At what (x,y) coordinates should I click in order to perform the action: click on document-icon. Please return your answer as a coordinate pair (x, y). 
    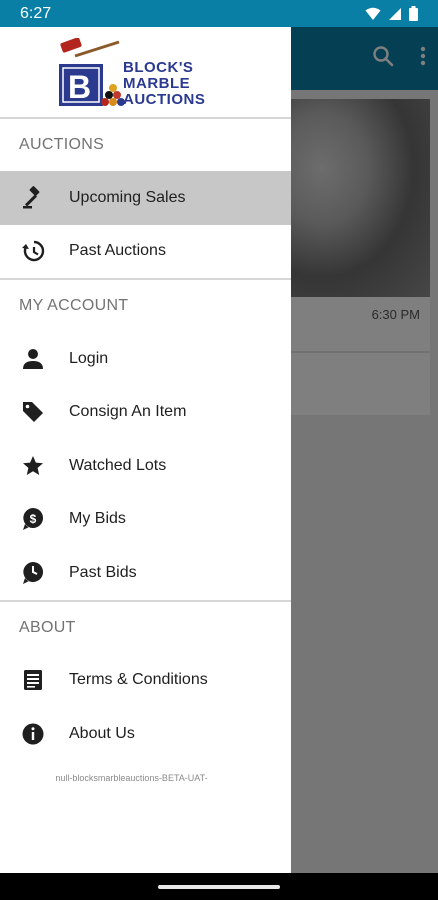
    Looking at the image, I should click on (33, 680).